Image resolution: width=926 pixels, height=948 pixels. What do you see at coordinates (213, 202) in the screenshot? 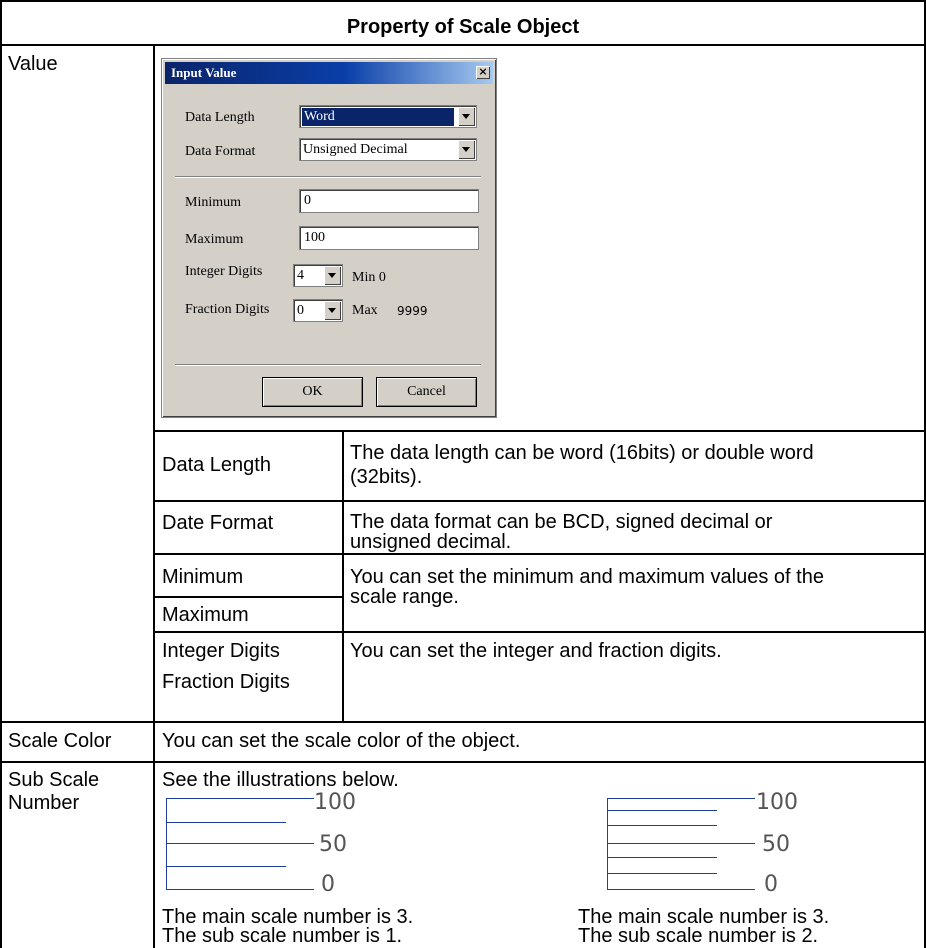
I see `minimum-label: Minimum` at bounding box center [213, 202].